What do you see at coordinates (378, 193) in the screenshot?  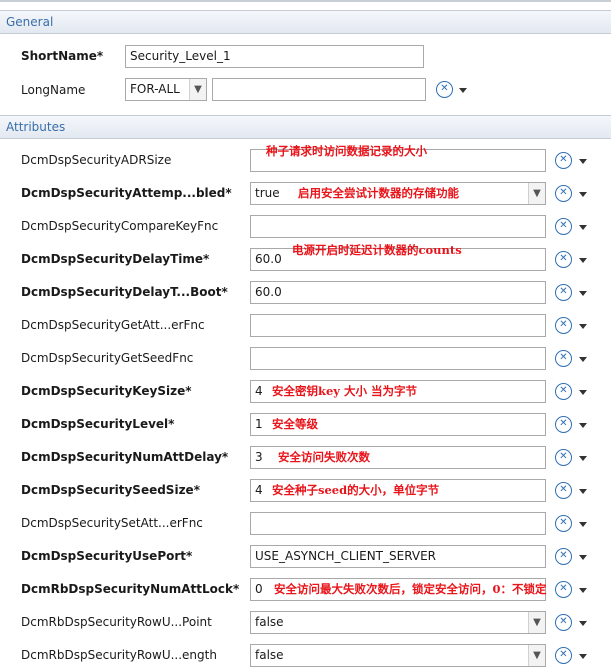 I see `annotation-note: 启用安全尝试计数器的存储功能` at bounding box center [378, 193].